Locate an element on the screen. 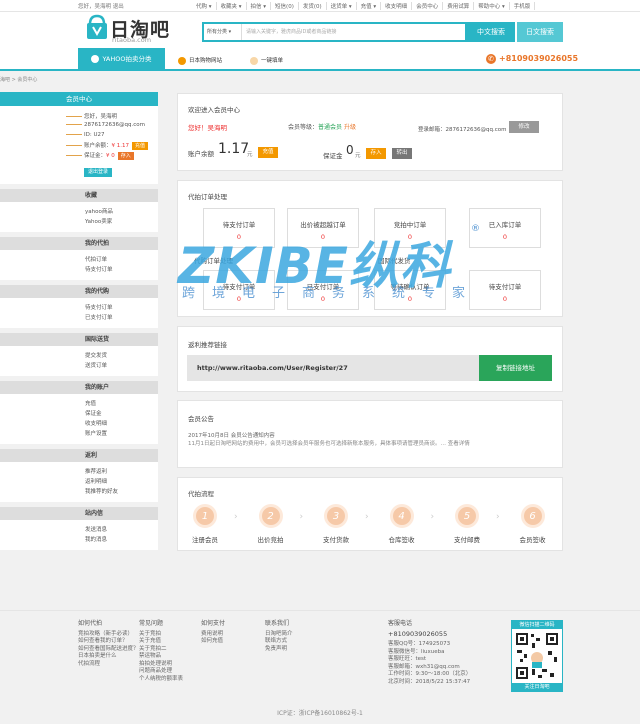  top-link: 充值 ▾ is located at coordinates (369, 6).